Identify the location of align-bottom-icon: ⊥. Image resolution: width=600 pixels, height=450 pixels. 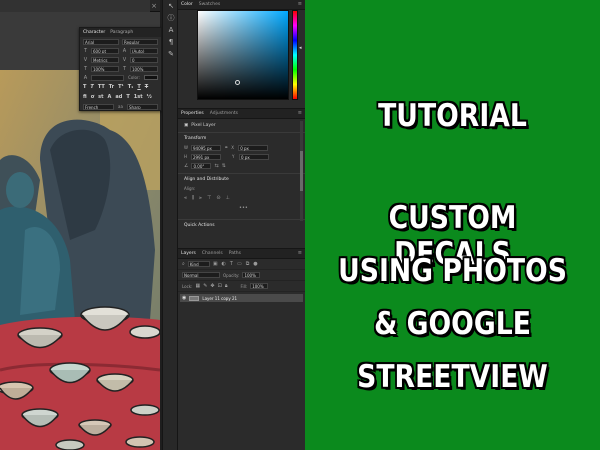
(228, 198).